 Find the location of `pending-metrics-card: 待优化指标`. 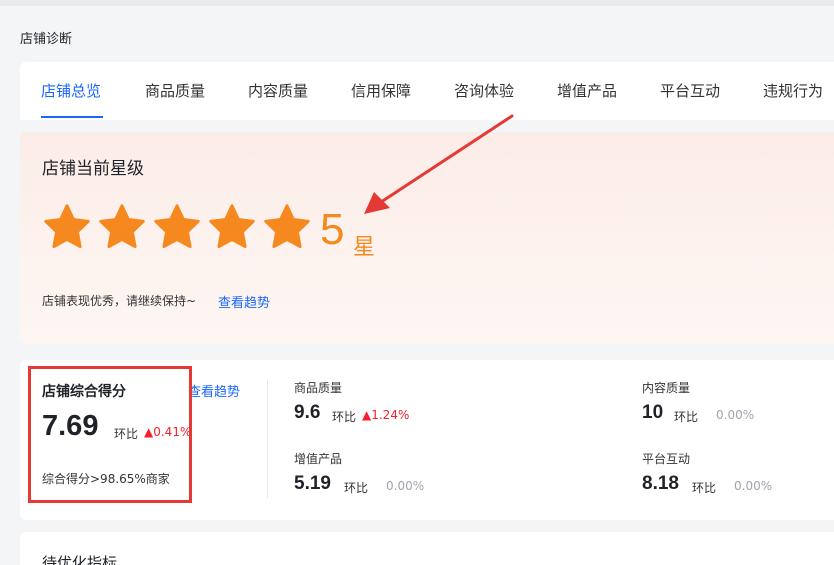

pending-metrics-card: 待优化指标 is located at coordinates (427, 548).